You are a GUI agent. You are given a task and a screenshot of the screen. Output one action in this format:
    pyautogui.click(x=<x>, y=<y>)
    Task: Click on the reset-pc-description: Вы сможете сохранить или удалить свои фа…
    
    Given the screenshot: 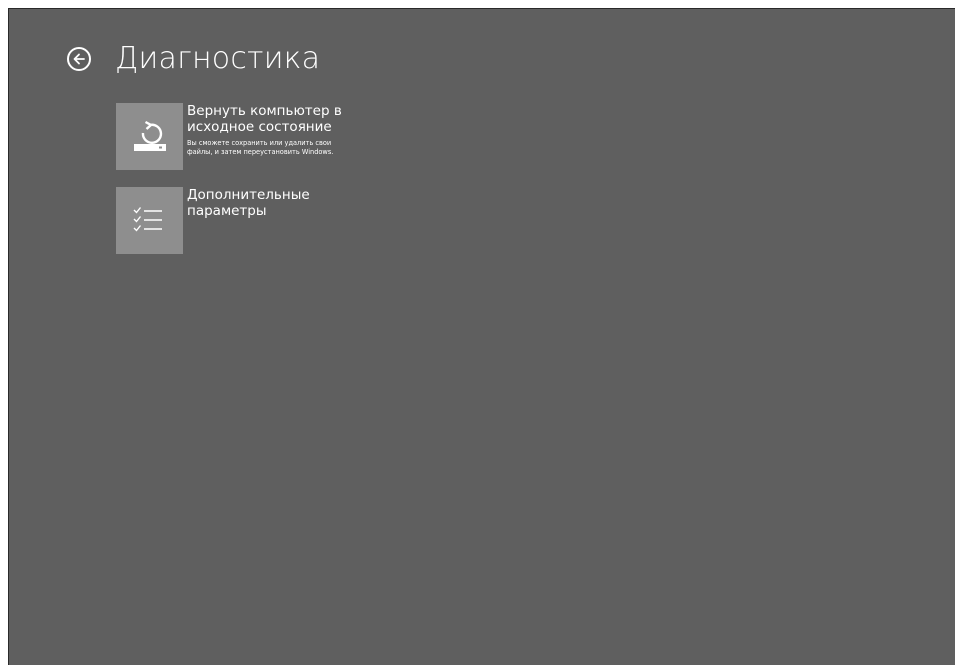 What is the action you would take?
    pyautogui.click(x=260, y=147)
    